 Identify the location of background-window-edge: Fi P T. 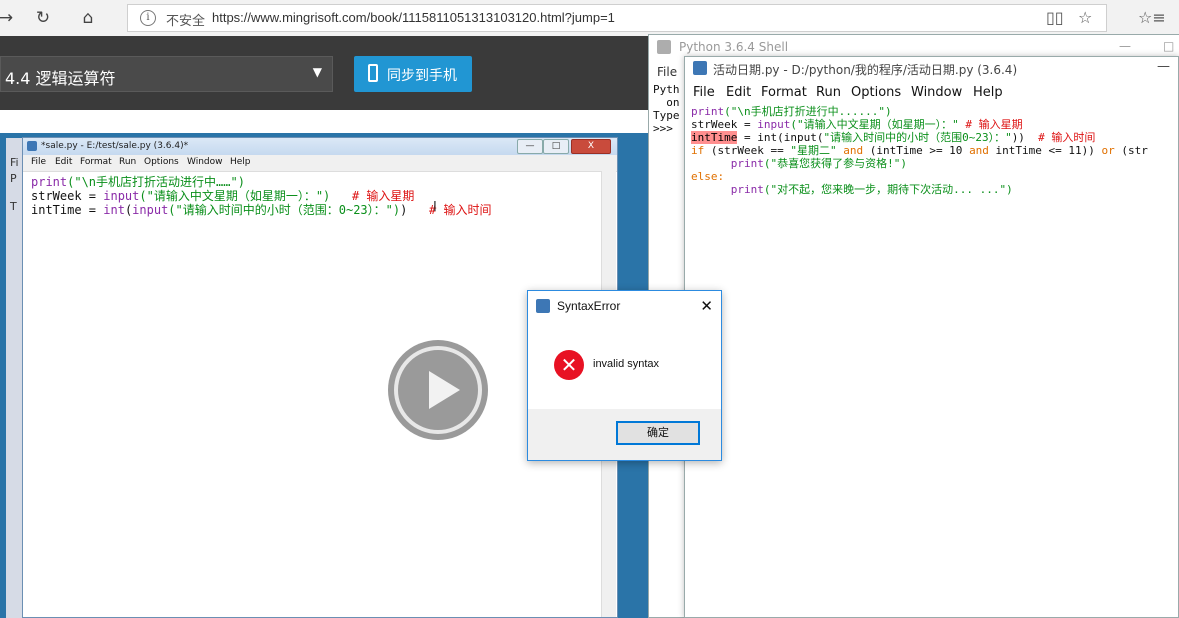
(14, 378).